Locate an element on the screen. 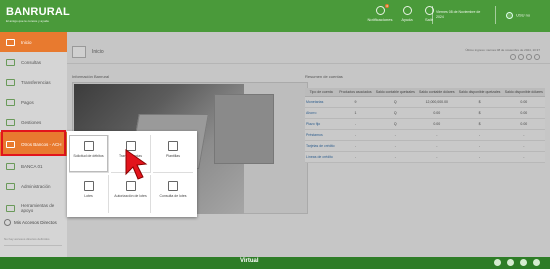 This screenshot has width=550, height=269. payment-icon is located at coordinates (10, 102).